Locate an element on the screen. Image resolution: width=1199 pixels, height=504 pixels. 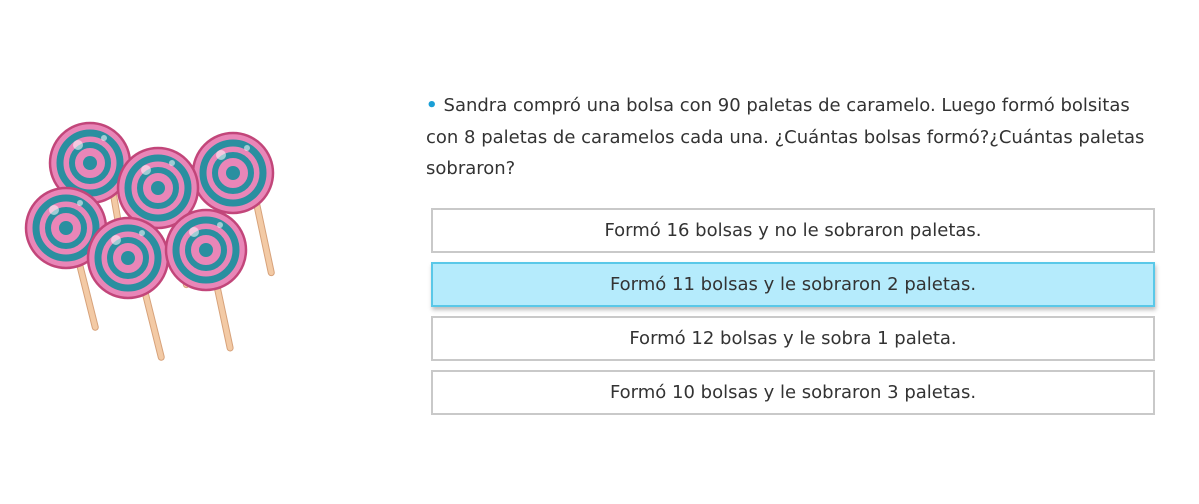
answer-option-label: Formó 11 bolsas y le sobraron 2 paletas. is located at coordinates (793, 284).